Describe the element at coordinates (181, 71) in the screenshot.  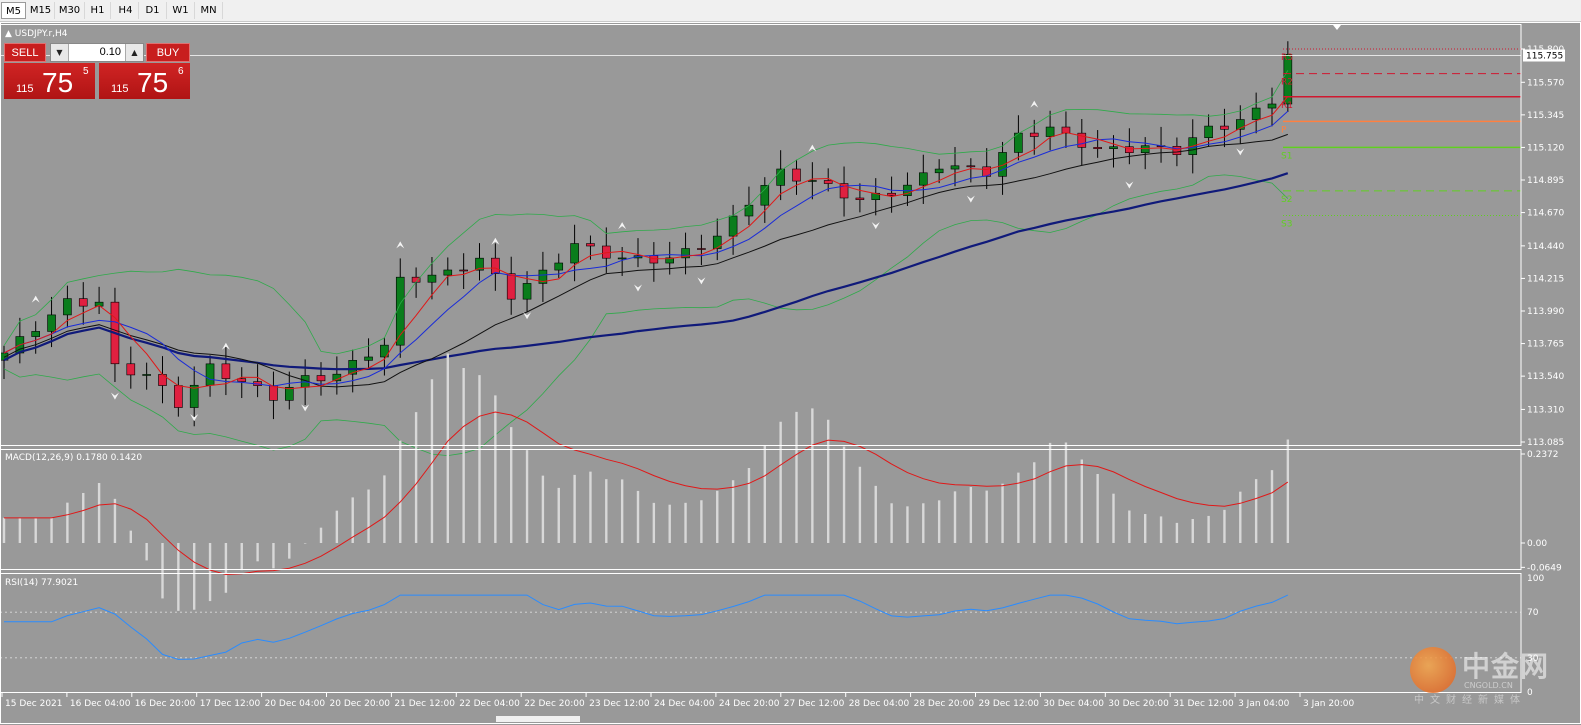
I see `buy-price-pip: 6` at that location.